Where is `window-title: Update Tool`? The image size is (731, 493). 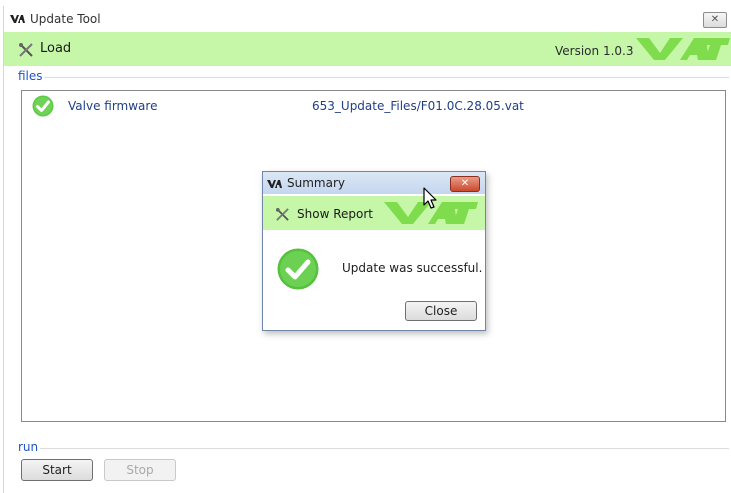
window-title: Update Tool is located at coordinates (65, 19).